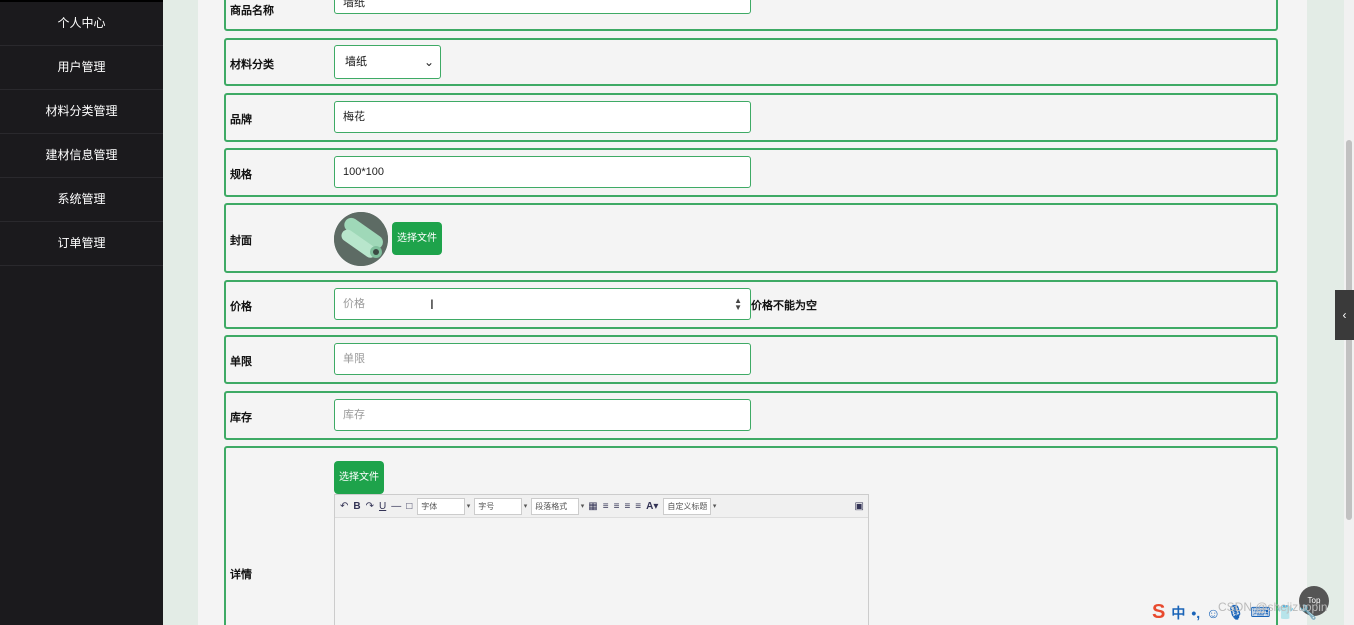 The width and height of the screenshot is (1354, 625). What do you see at coordinates (606, 506) in the screenshot?
I see `align-left-icon: ≡` at bounding box center [606, 506].